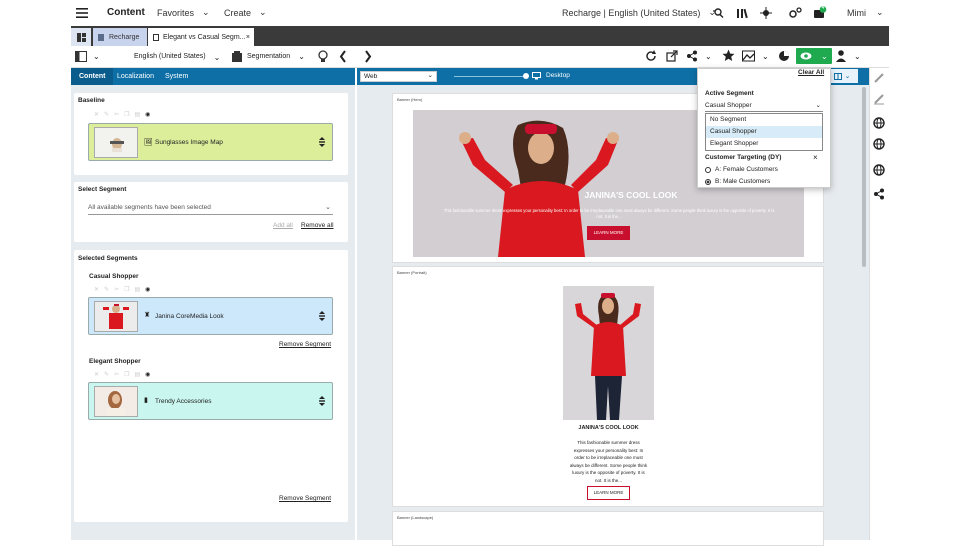  I want to click on clear-all-link: Clear All, so click(811, 72).